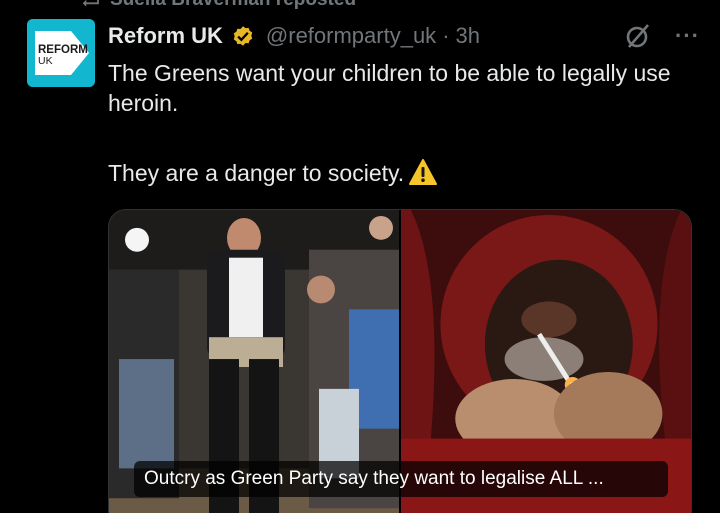 The width and height of the screenshot is (720, 513). What do you see at coordinates (256, 173) in the screenshot?
I see `tweet-text-line2: They are a danger to society.` at bounding box center [256, 173].